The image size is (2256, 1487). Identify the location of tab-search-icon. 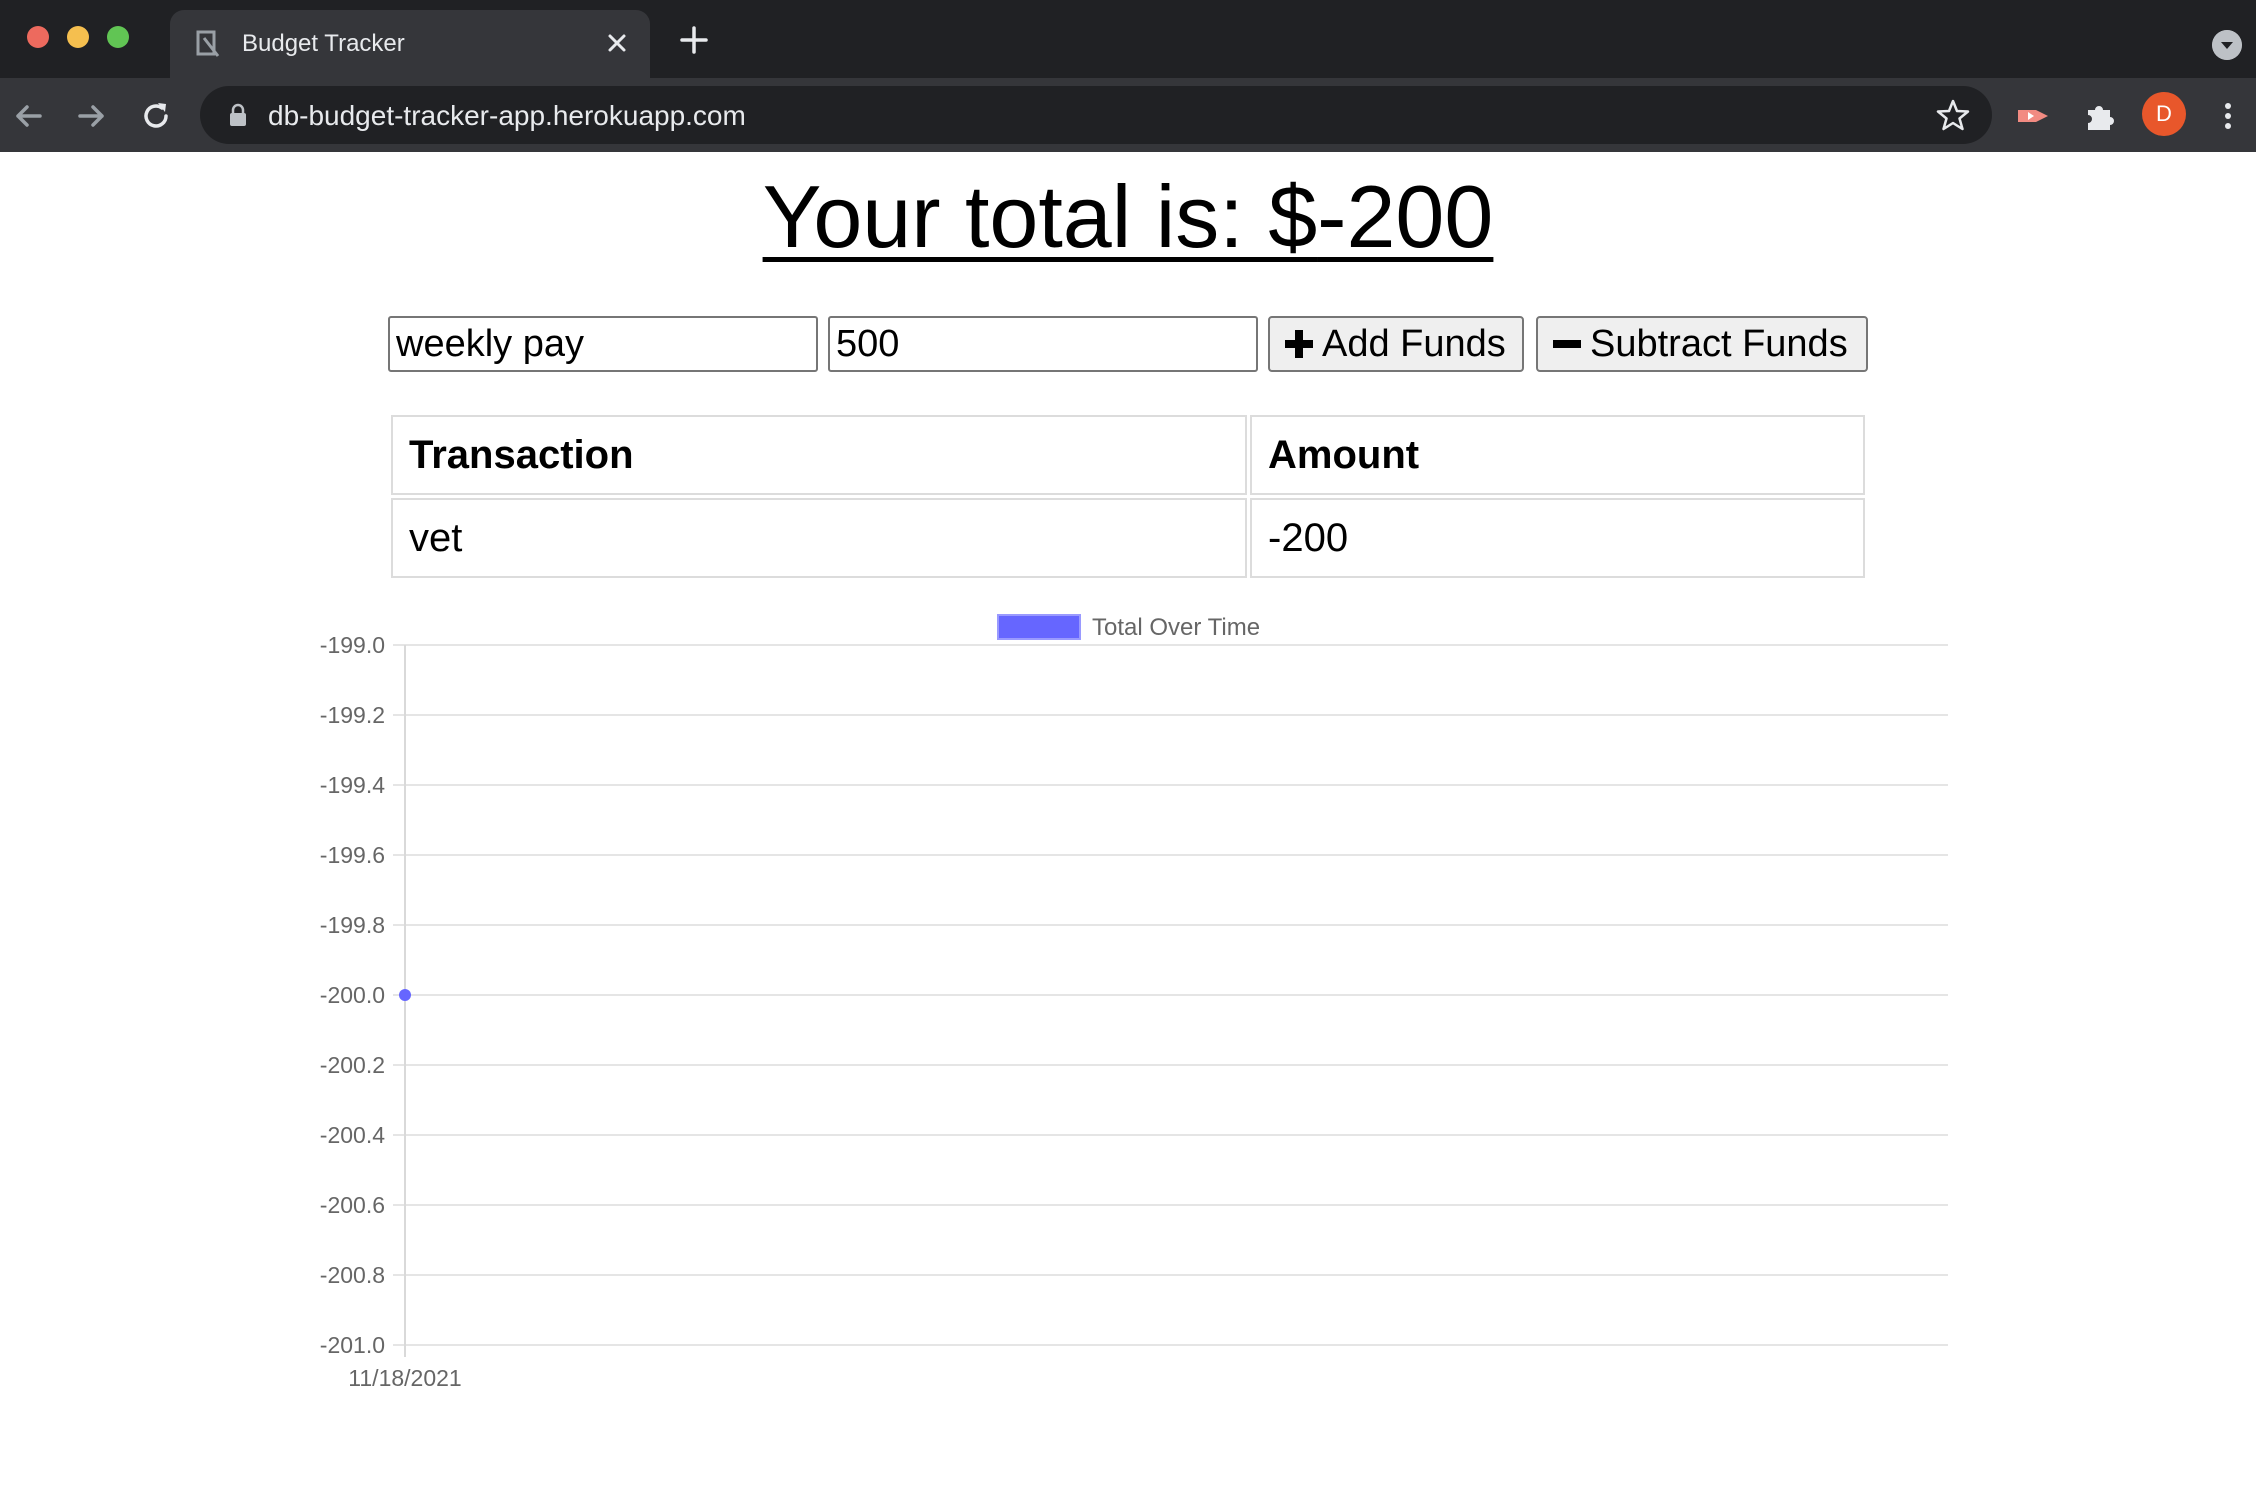
(2227, 45).